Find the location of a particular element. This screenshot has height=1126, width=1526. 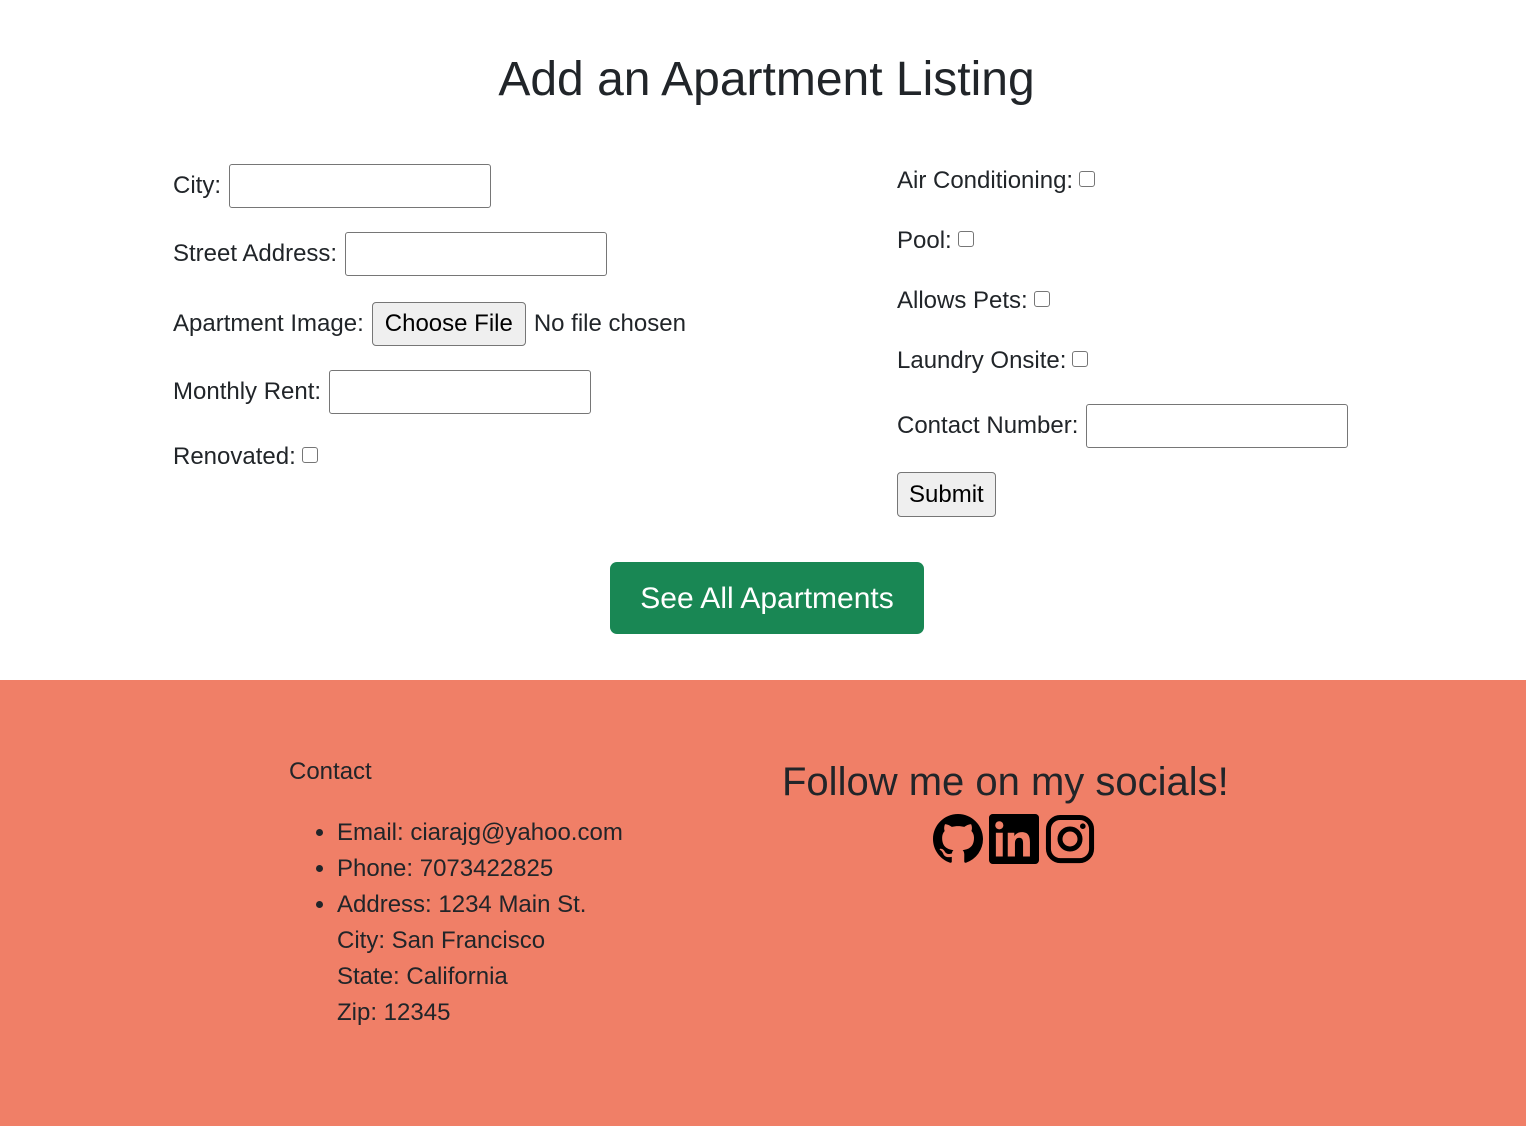

choose-file-button: Choose File is located at coordinates (448, 324).